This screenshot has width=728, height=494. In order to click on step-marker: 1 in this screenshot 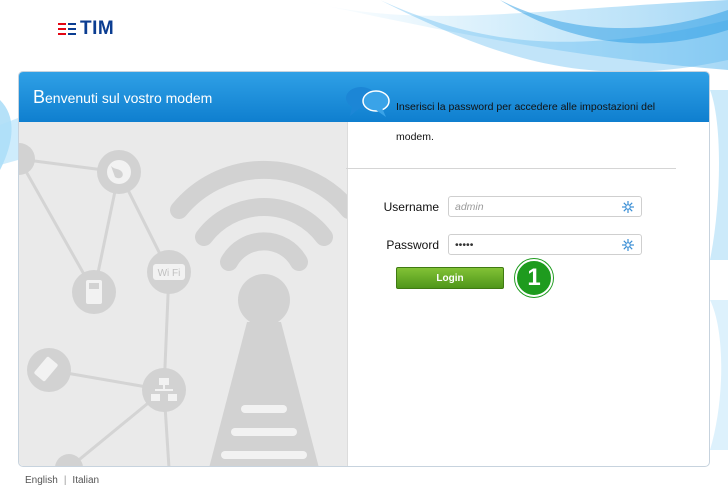, I will do `click(534, 278)`.